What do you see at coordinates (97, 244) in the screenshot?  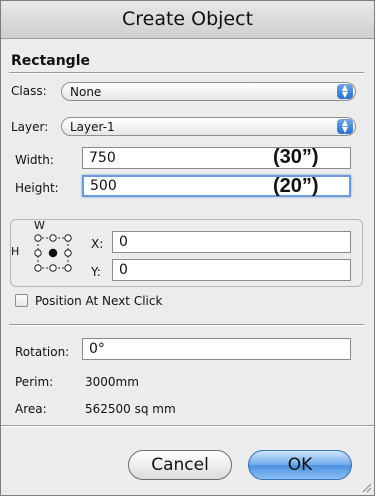 I see `x-label: X:` at bounding box center [97, 244].